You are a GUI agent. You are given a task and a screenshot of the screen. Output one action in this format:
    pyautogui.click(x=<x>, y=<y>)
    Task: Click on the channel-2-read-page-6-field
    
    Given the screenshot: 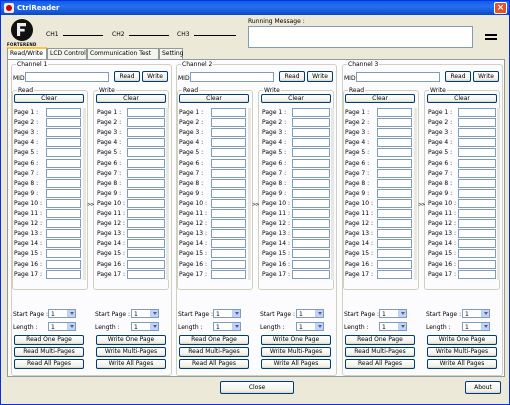 What is the action you would take?
    pyautogui.click(x=228, y=163)
    